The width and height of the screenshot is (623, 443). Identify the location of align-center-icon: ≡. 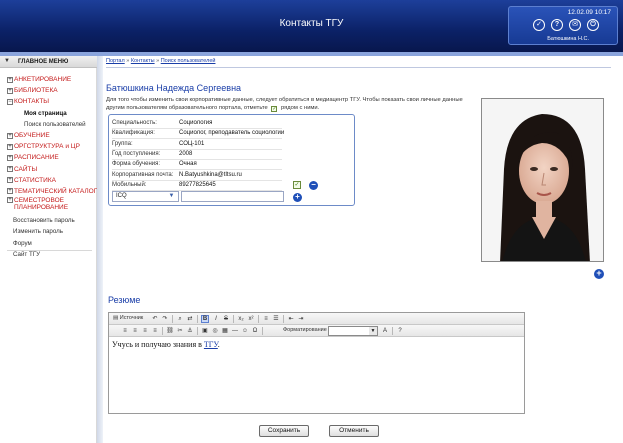
(135, 331).